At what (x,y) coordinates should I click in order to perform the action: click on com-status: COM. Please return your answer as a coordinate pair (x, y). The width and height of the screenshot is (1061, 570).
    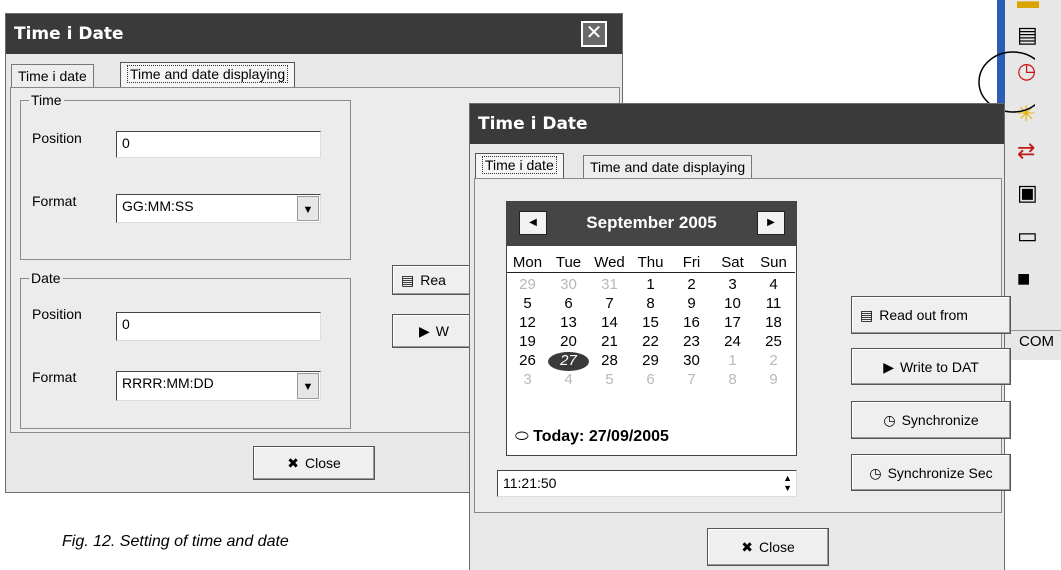
    Looking at the image, I should click on (1036, 341).